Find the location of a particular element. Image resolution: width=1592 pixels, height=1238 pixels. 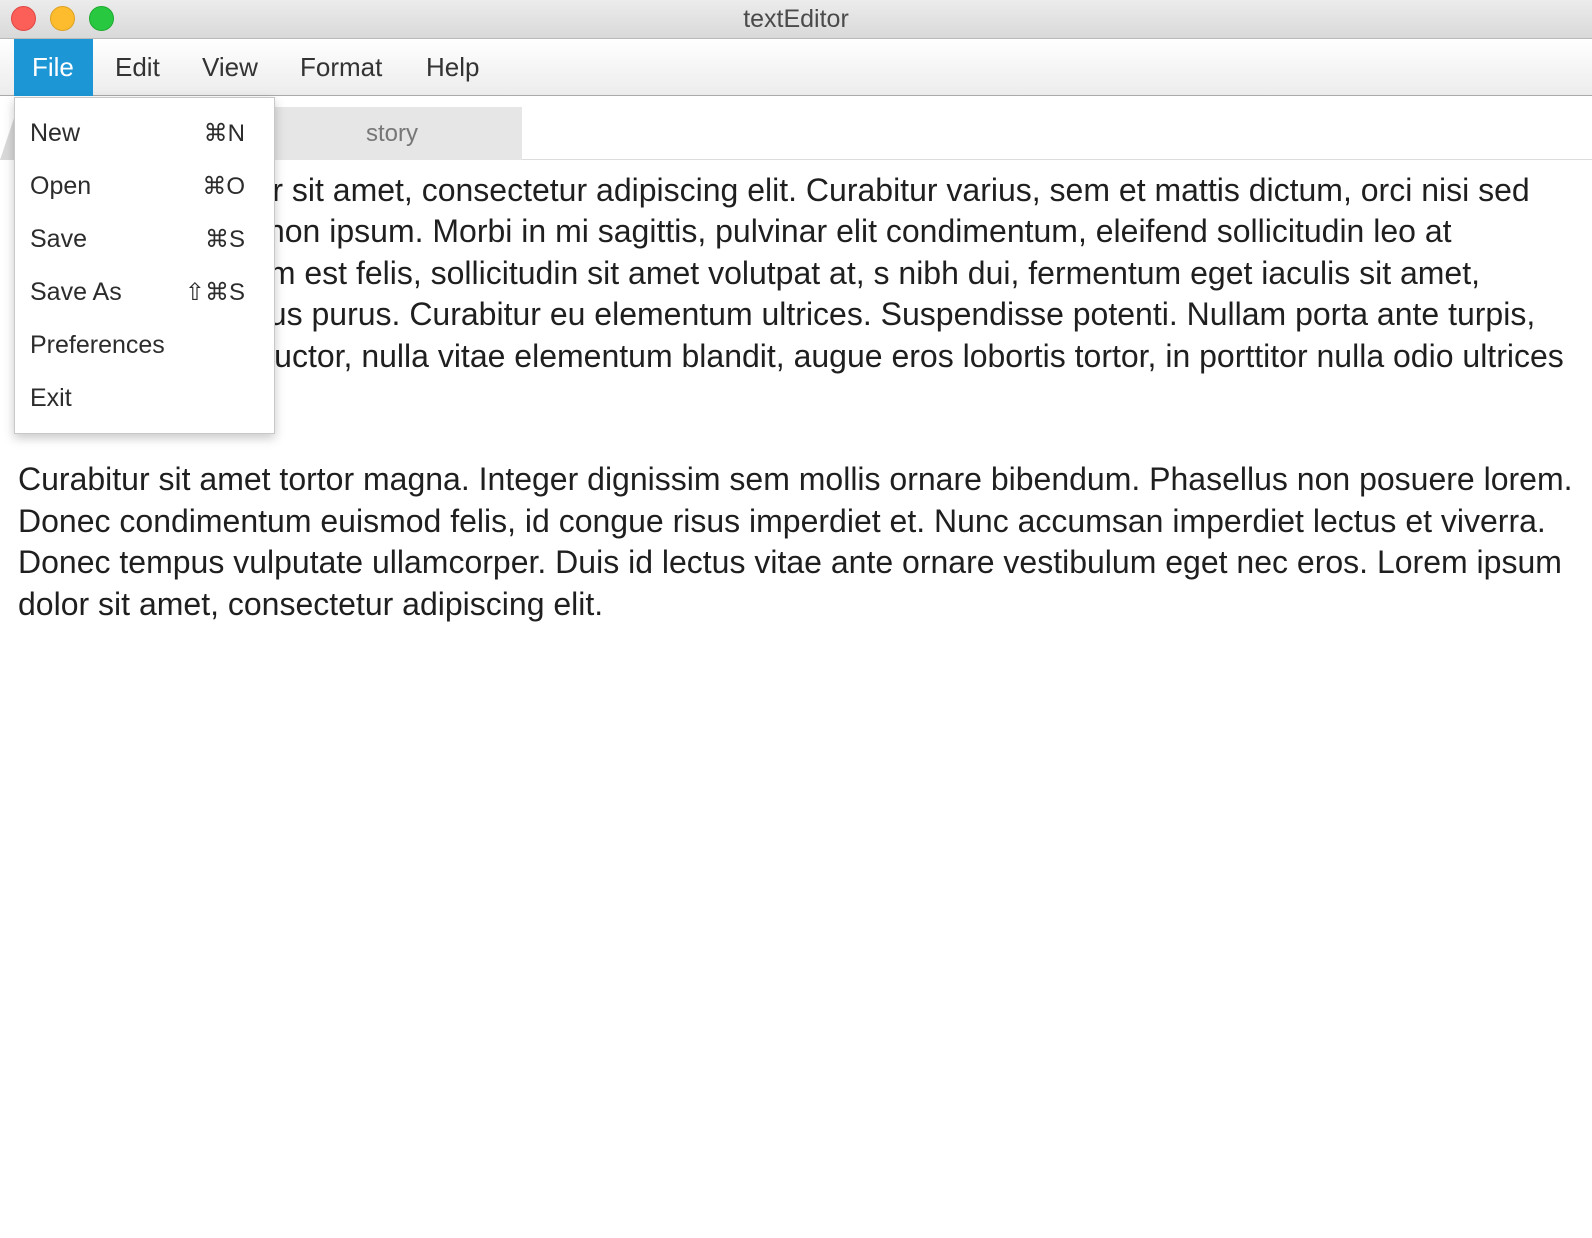

menu-help: Help is located at coordinates (452, 67).